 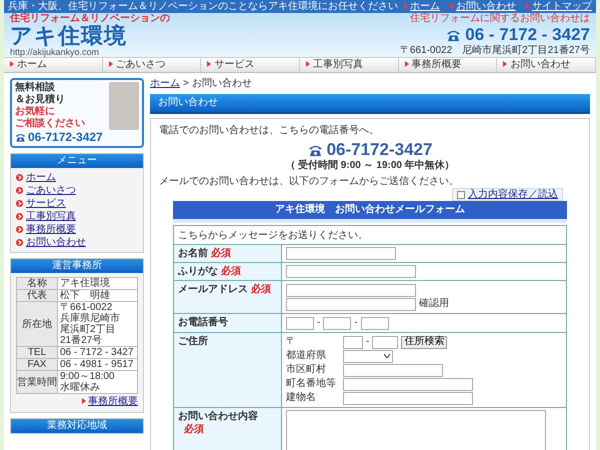 What do you see at coordinates (50, 124) in the screenshot?
I see `banner-text: ご相談ください` at bounding box center [50, 124].